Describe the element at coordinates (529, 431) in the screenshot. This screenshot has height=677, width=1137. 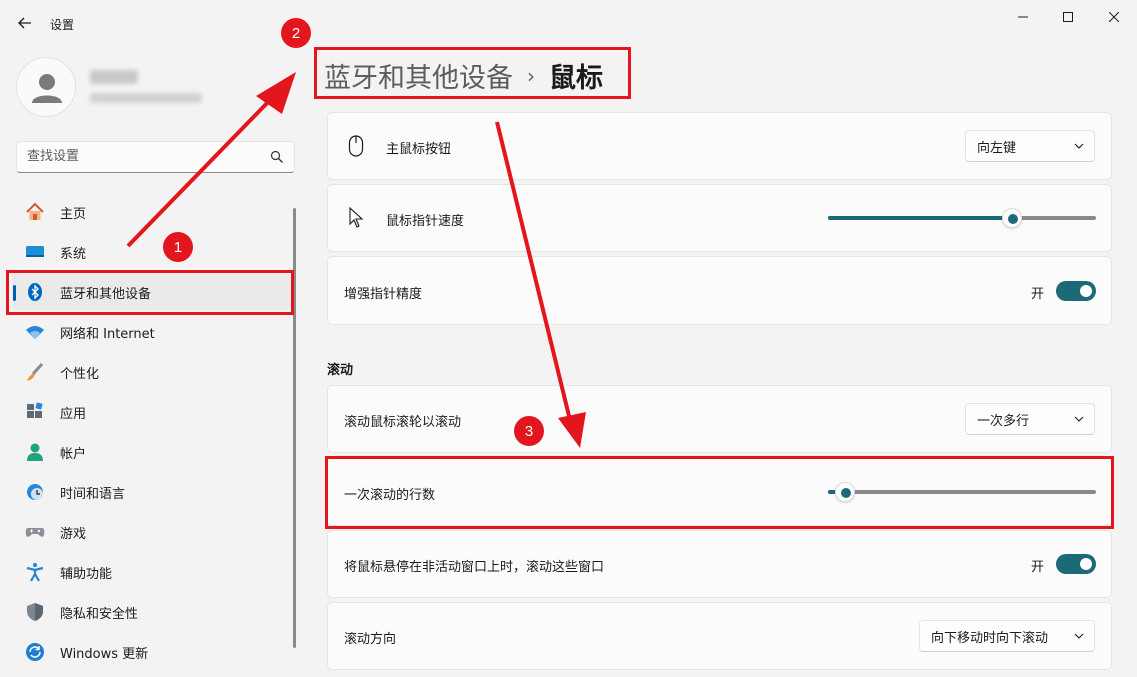
I see `annotation-badge-3: 3` at that location.